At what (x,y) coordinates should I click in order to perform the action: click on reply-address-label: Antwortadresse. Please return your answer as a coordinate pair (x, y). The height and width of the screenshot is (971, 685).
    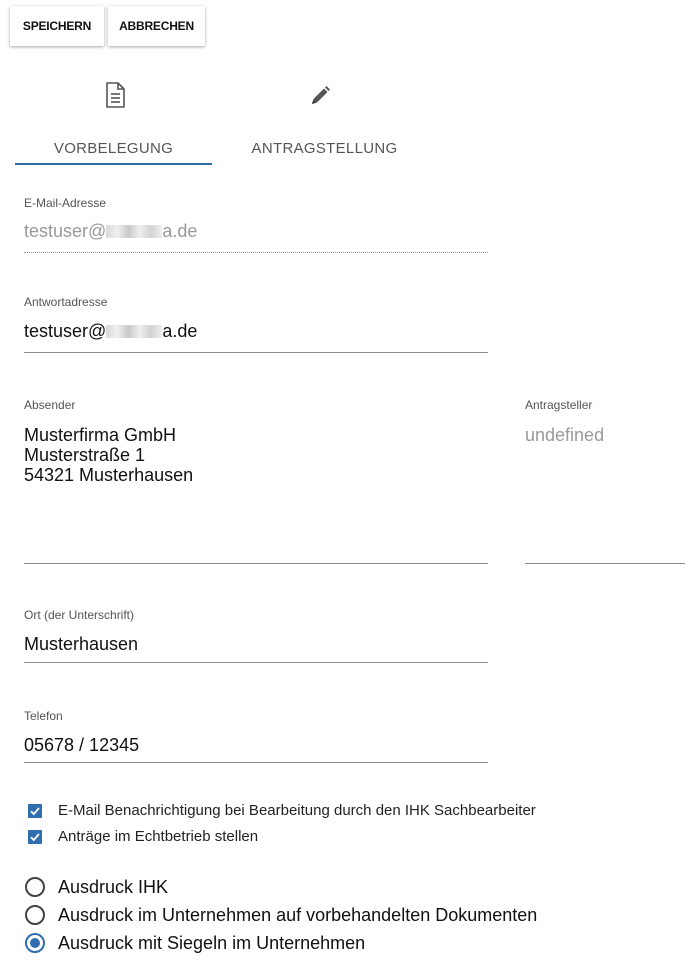
    Looking at the image, I should click on (66, 302).